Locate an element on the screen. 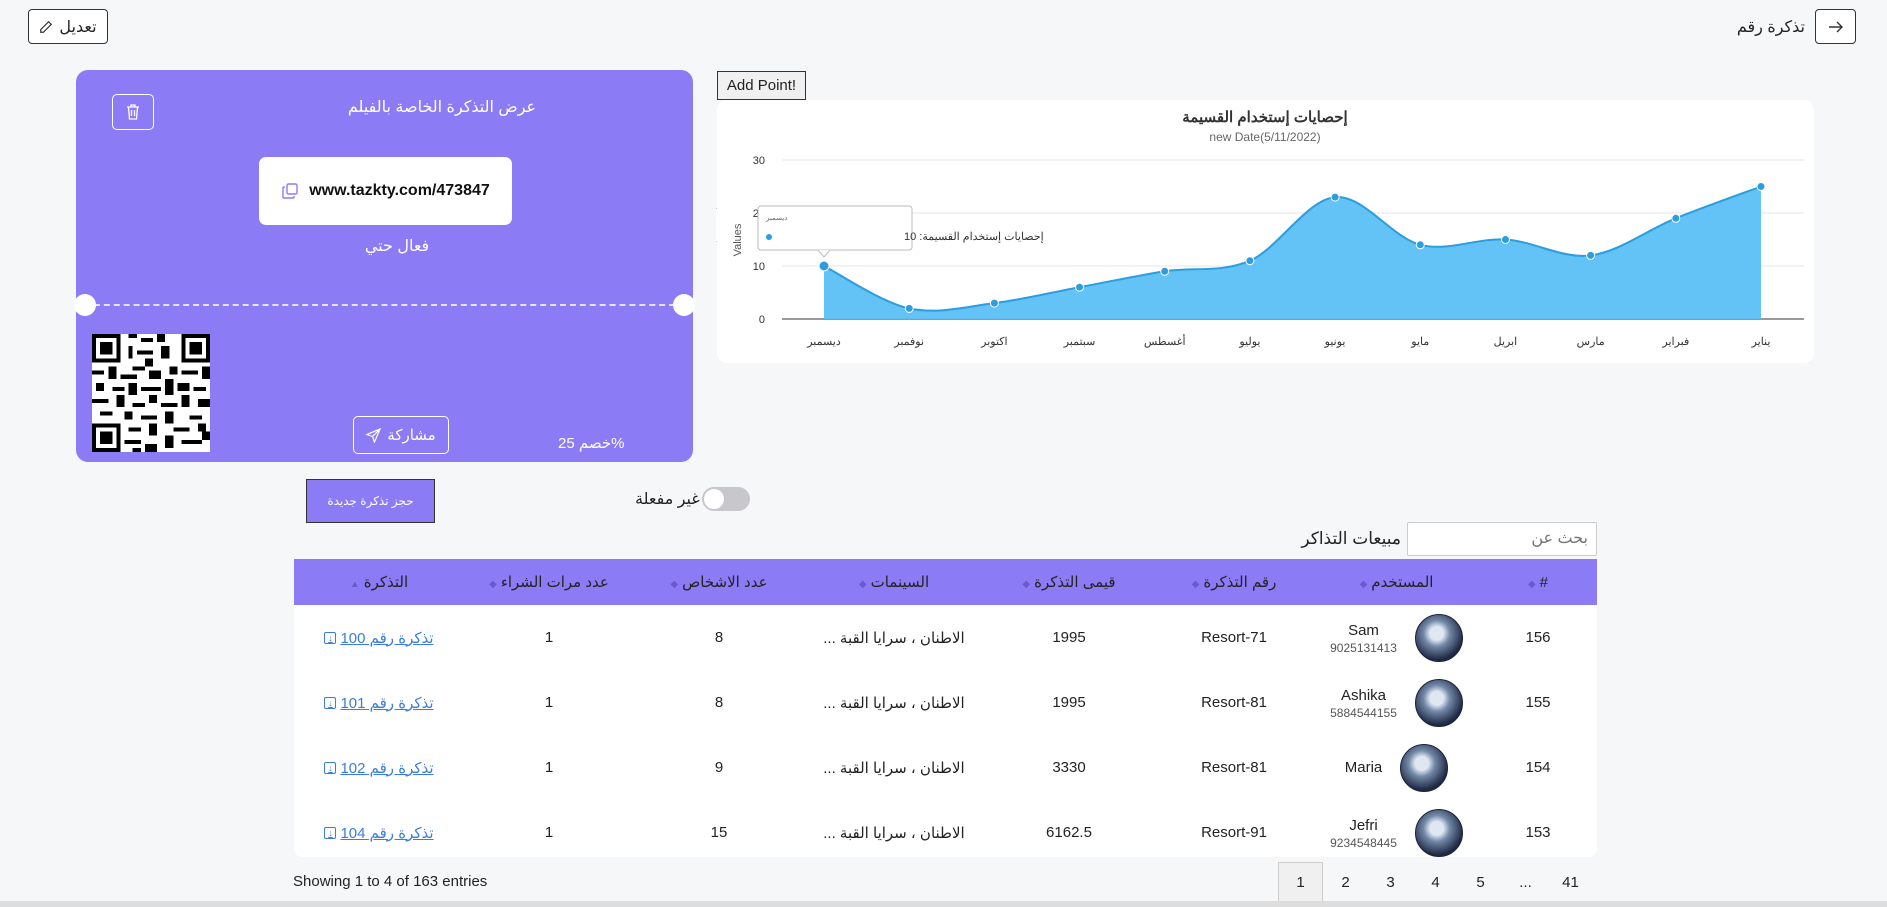 The width and height of the screenshot is (1887, 907). copy-icon is located at coordinates (290, 191).